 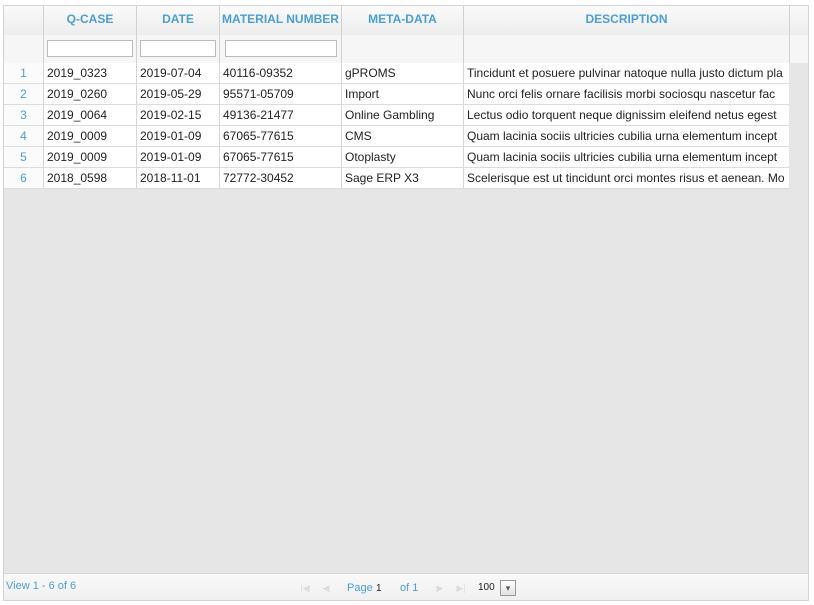 I want to click on cell-material-number: 40116-09352, so click(x=281, y=73).